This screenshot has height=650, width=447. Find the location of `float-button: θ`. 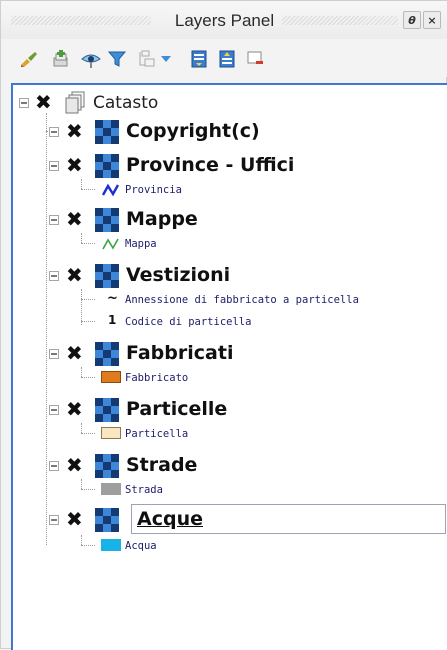

float-button: θ is located at coordinates (412, 20).